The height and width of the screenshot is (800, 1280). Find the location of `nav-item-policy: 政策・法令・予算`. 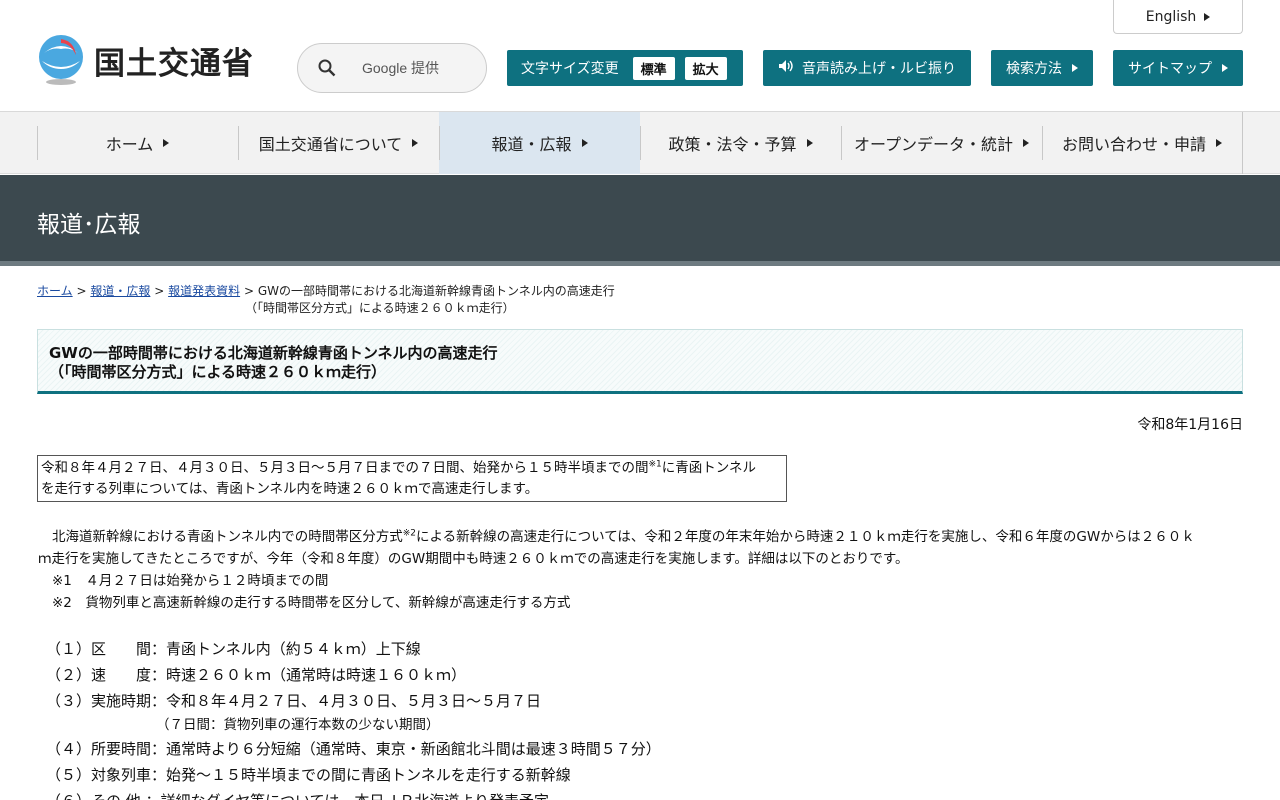

nav-item-policy: 政策・法令・予算 is located at coordinates (740, 143).